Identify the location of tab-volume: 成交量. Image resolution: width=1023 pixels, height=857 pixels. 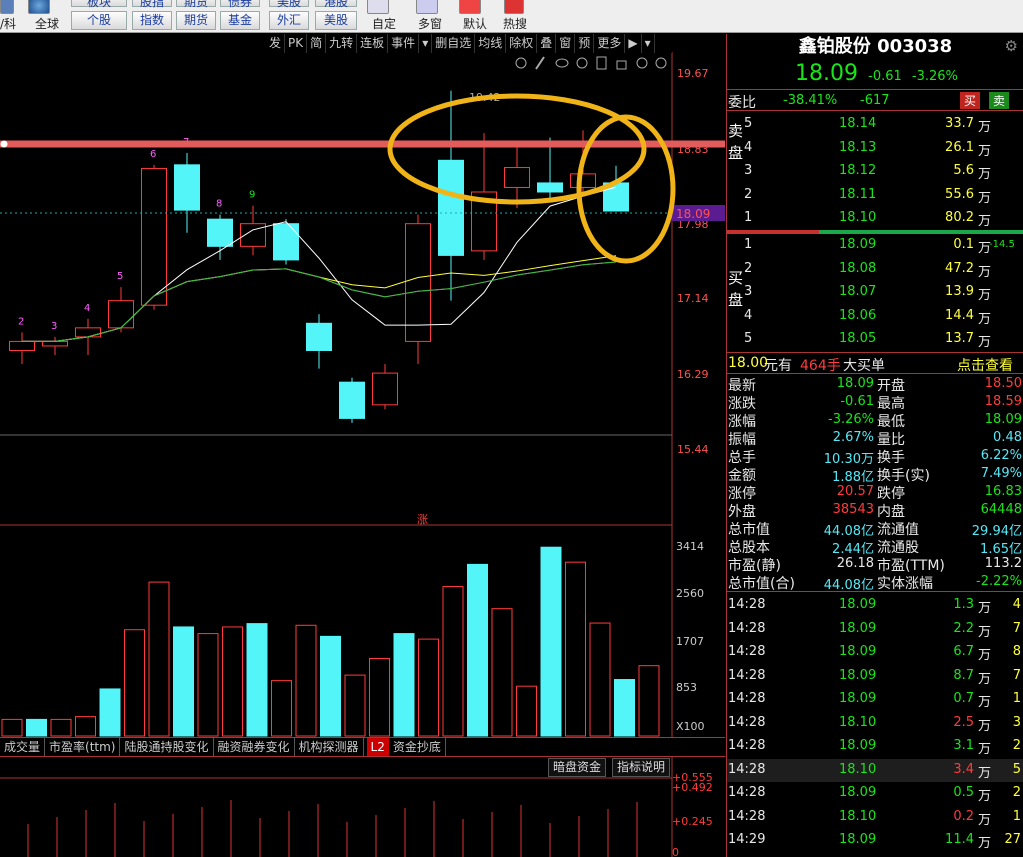
(23, 747).